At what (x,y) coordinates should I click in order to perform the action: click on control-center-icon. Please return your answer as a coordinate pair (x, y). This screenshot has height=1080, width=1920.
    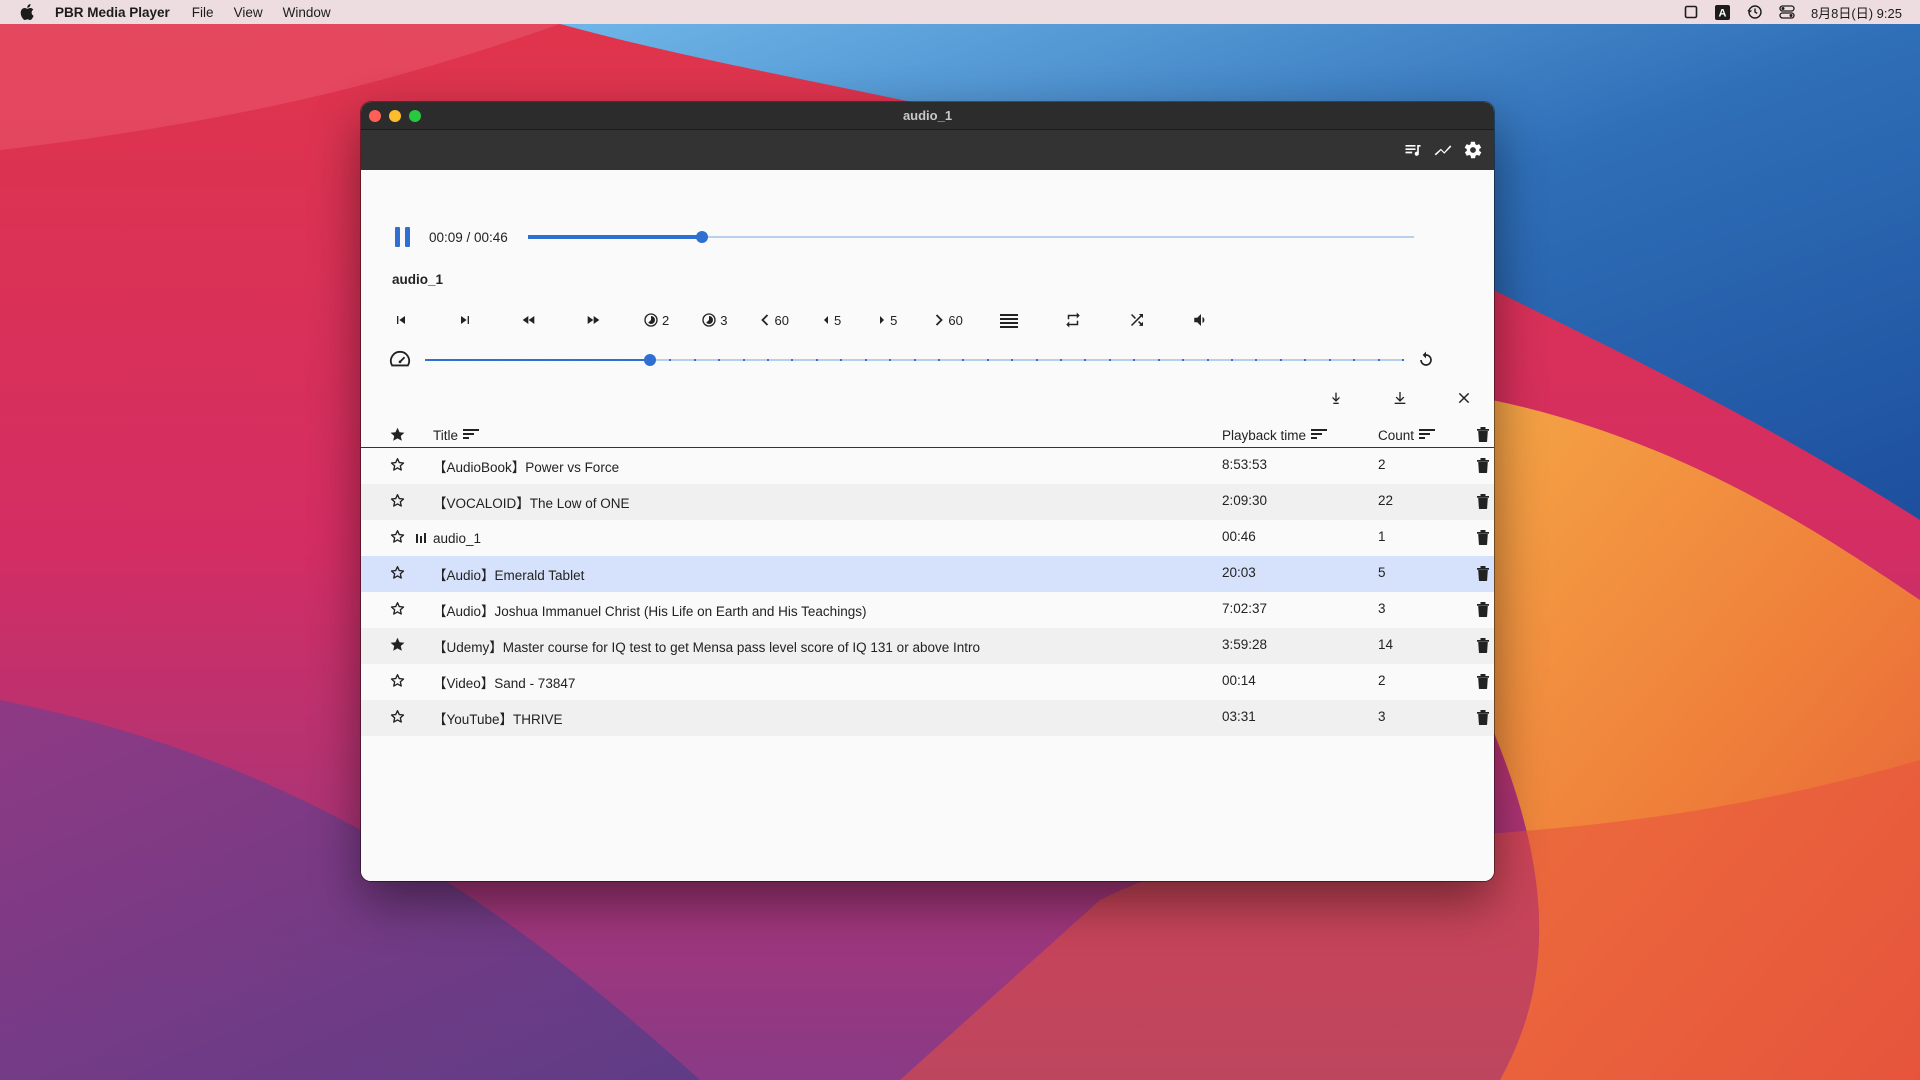
    Looking at the image, I should click on (1787, 12).